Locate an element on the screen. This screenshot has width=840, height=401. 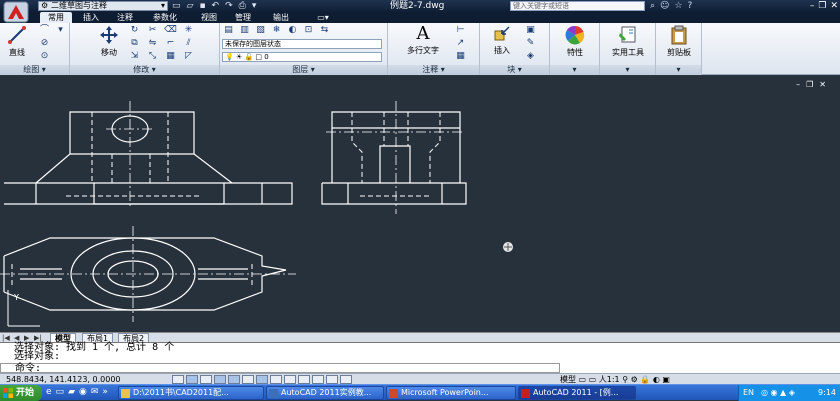
minimize-icon: – is located at coordinates (812, 6).